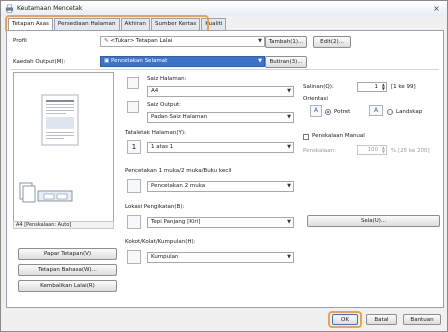 The height and width of the screenshot is (332, 448). I want to click on layout-label: Tataletak Halaman(Y):, so click(155, 133).